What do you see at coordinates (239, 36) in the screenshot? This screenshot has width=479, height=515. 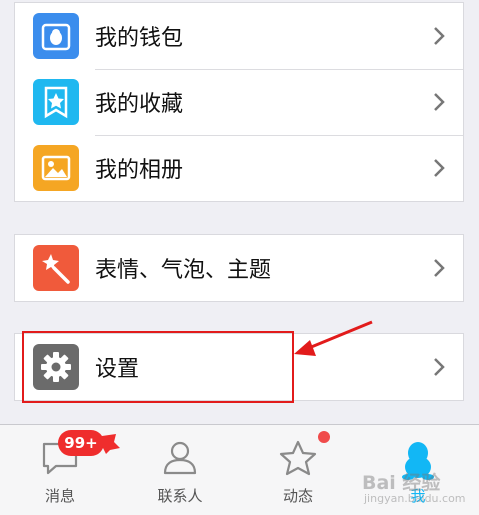 I see `menu-item-wallet: 我的钱包` at bounding box center [239, 36].